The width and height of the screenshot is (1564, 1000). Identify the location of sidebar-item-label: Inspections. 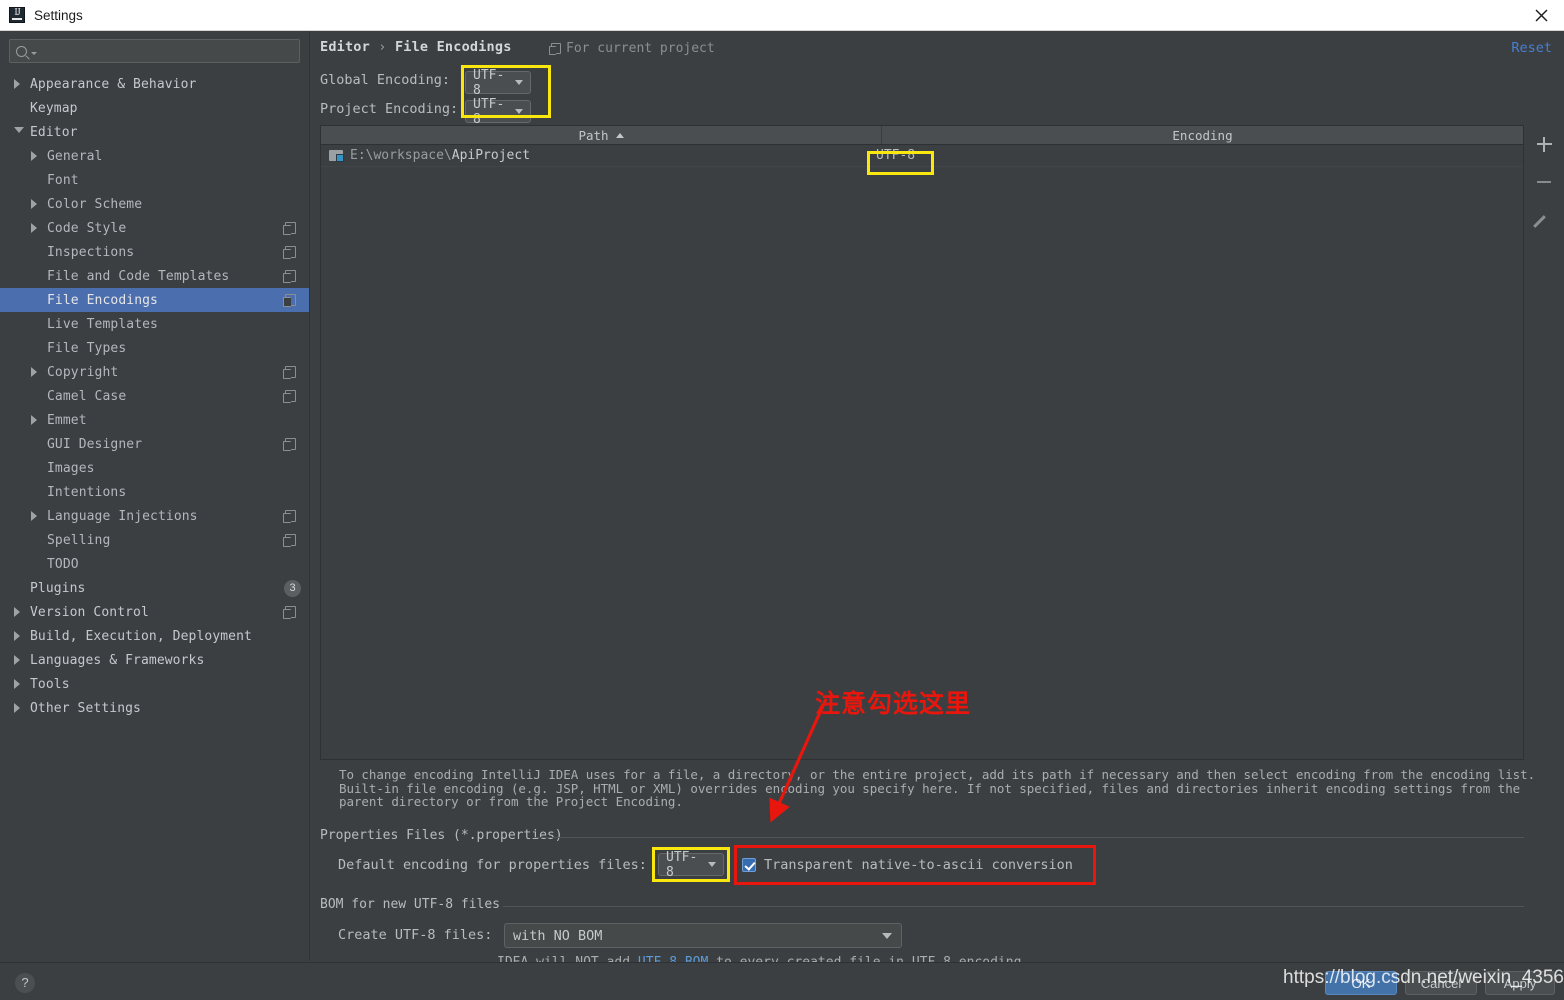
(91, 252).